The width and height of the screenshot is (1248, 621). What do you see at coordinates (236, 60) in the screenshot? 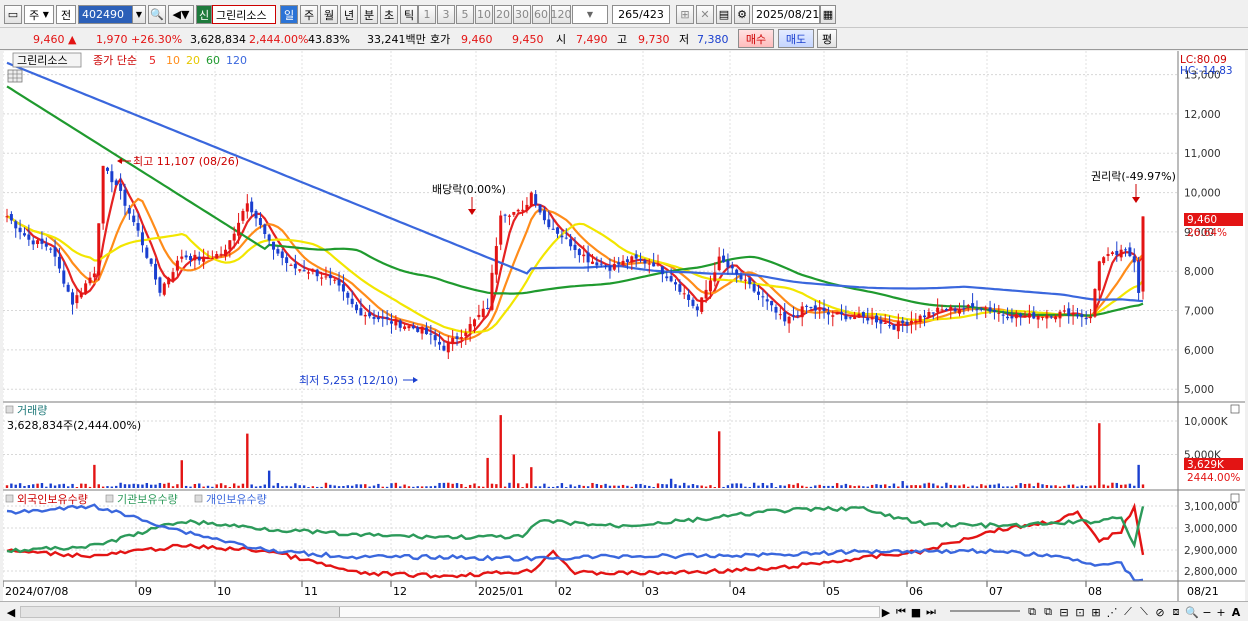
I see `legend-ma-120: 120` at bounding box center [236, 60].